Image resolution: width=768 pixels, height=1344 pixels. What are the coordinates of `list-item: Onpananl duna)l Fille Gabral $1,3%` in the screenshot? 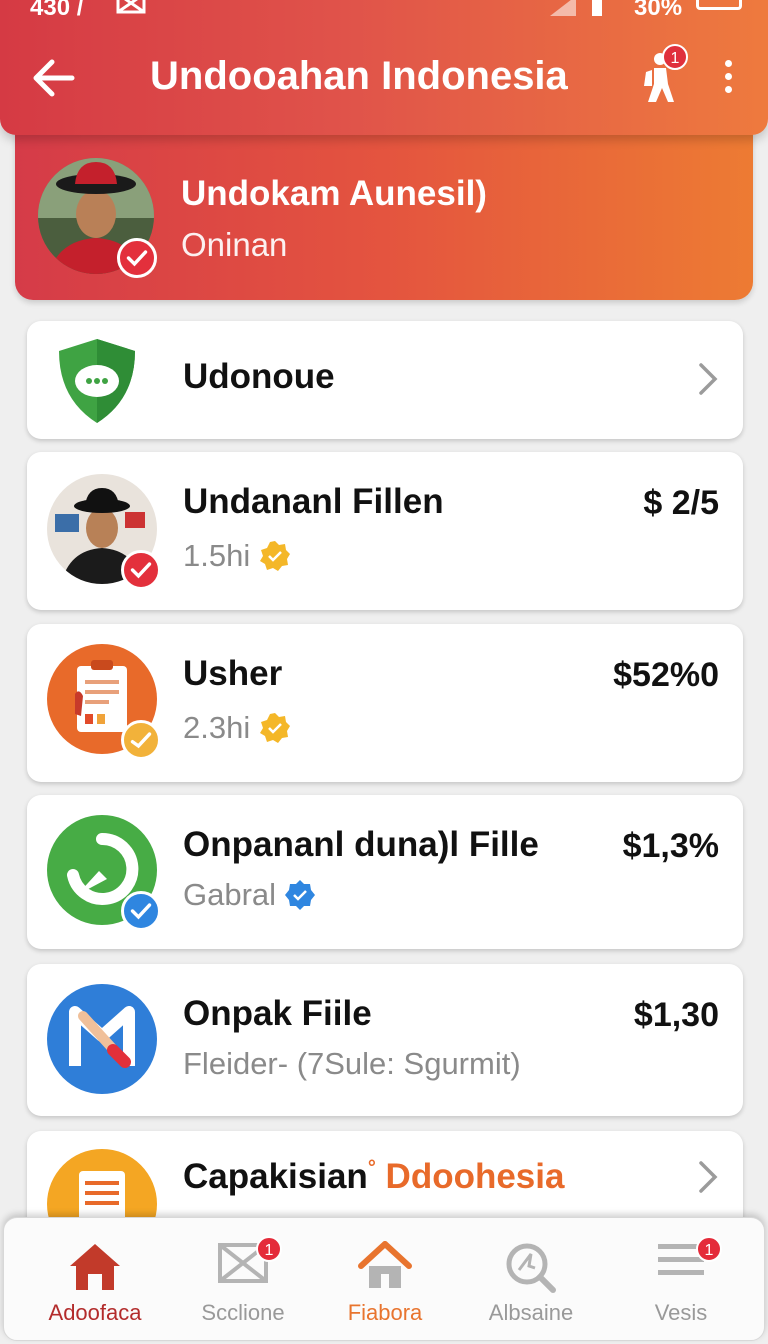 It's located at (385, 872).